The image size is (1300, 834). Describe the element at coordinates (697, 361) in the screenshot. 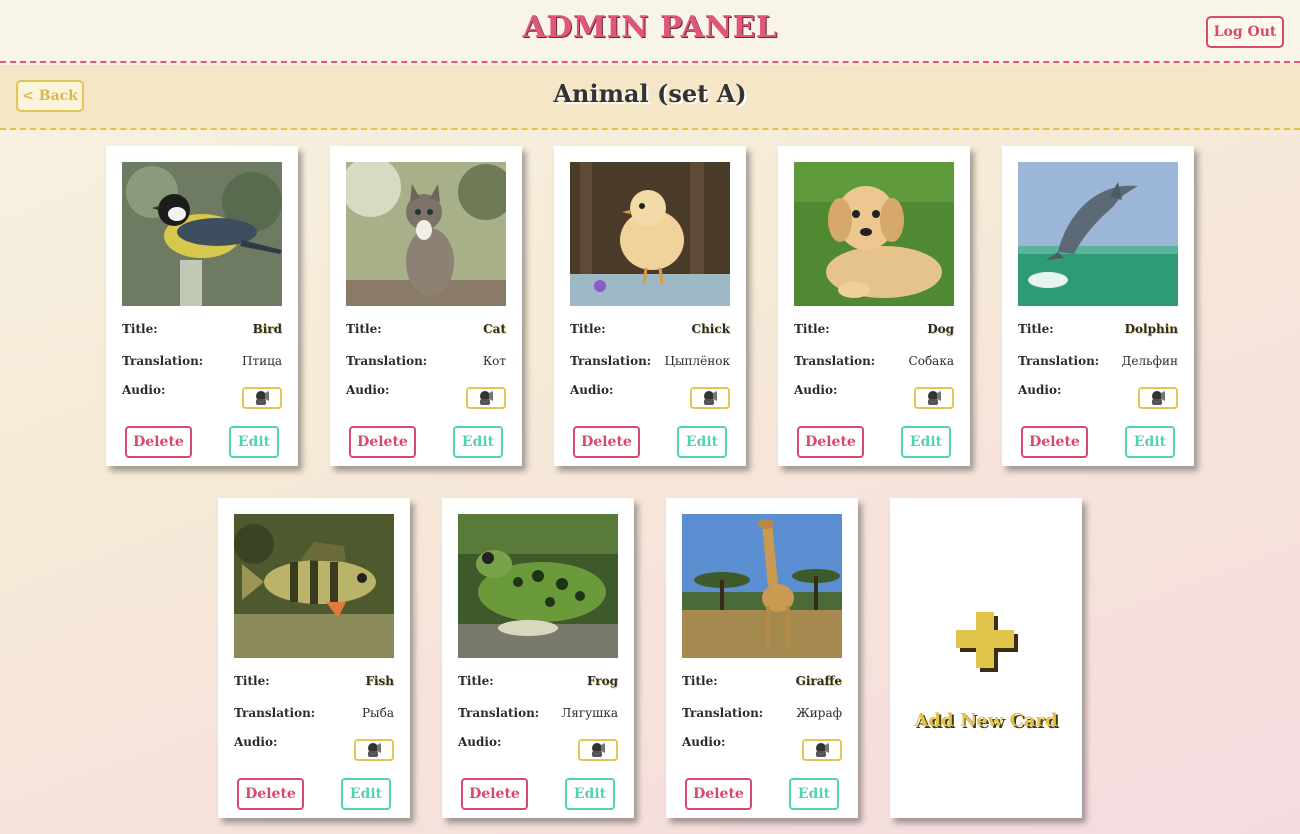

I see `card-translation: Цыплёнок` at that location.